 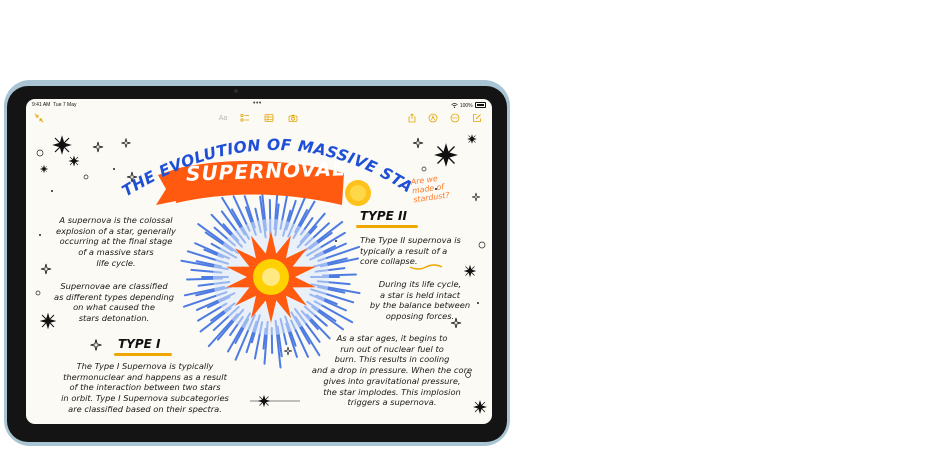 I want to click on status-date: Tue 7 May, so click(x=65, y=105).